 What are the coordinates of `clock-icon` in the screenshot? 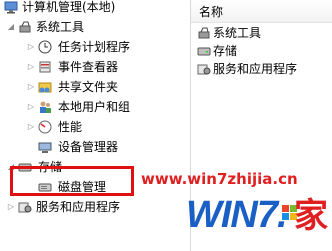 It's located at (45, 47).